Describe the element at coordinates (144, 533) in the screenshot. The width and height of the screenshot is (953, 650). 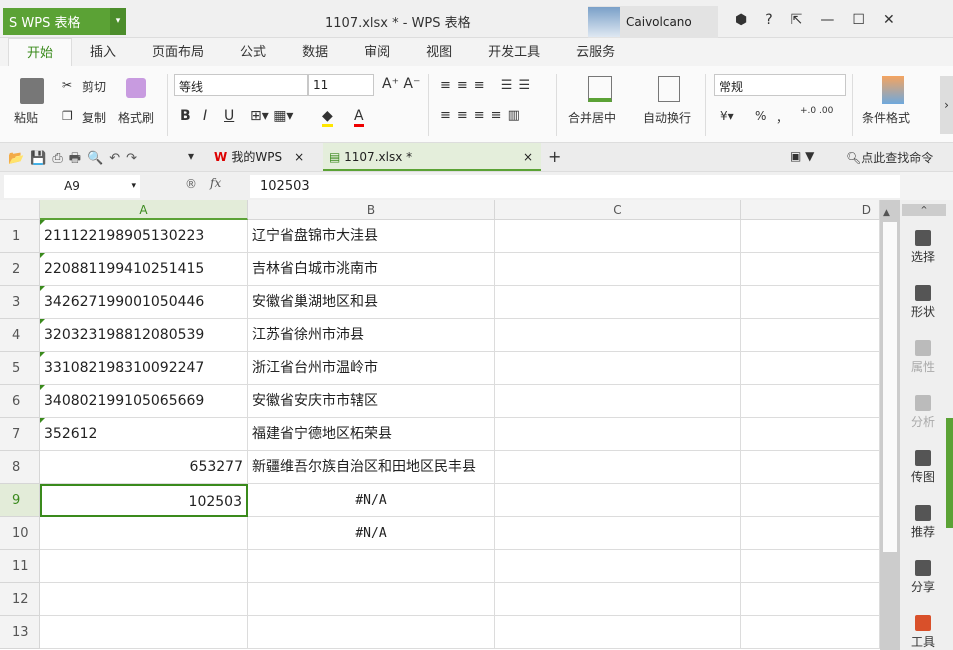
I see `cell-a` at that location.